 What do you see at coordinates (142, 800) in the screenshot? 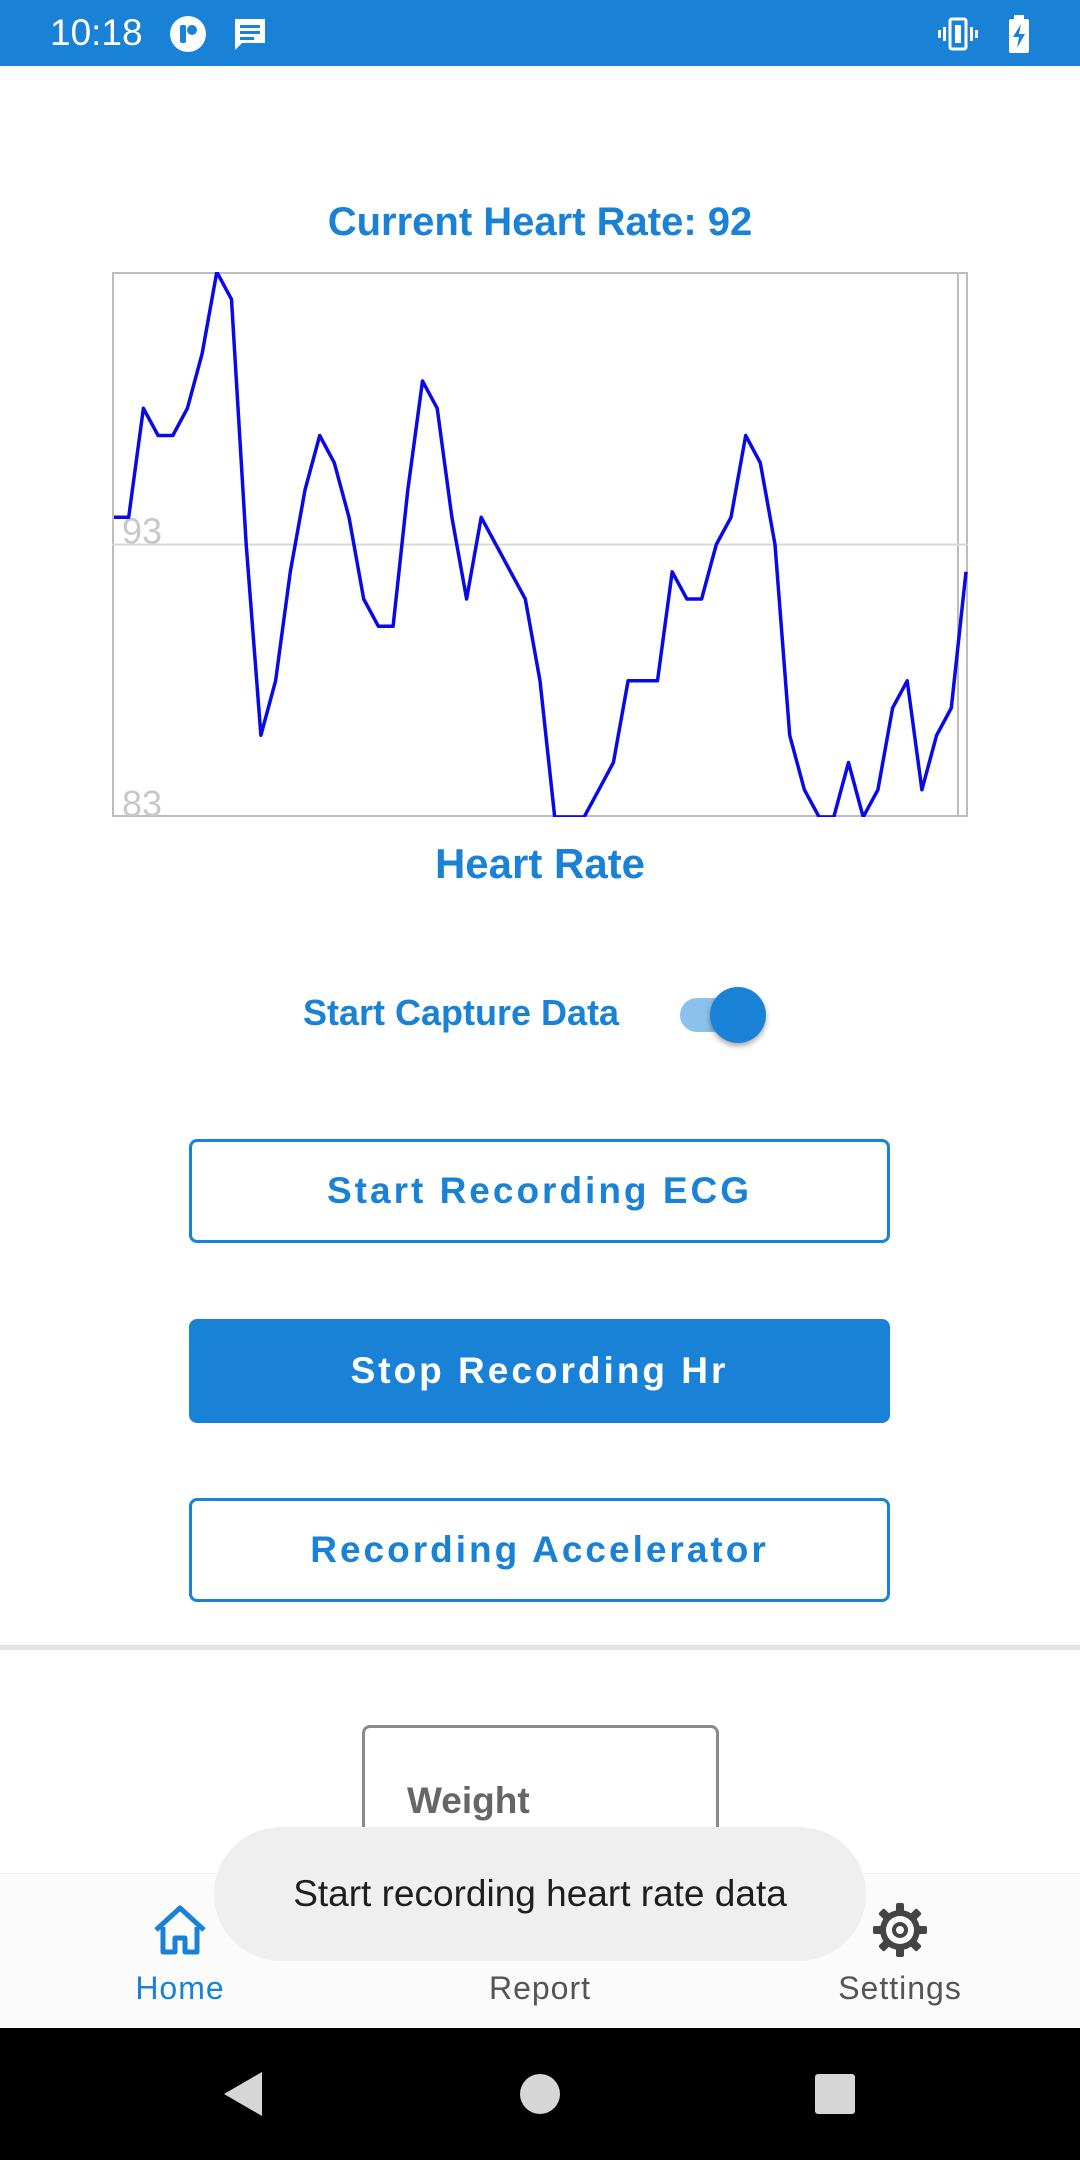
I see `y-tick-label: 83` at bounding box center [142, 800].